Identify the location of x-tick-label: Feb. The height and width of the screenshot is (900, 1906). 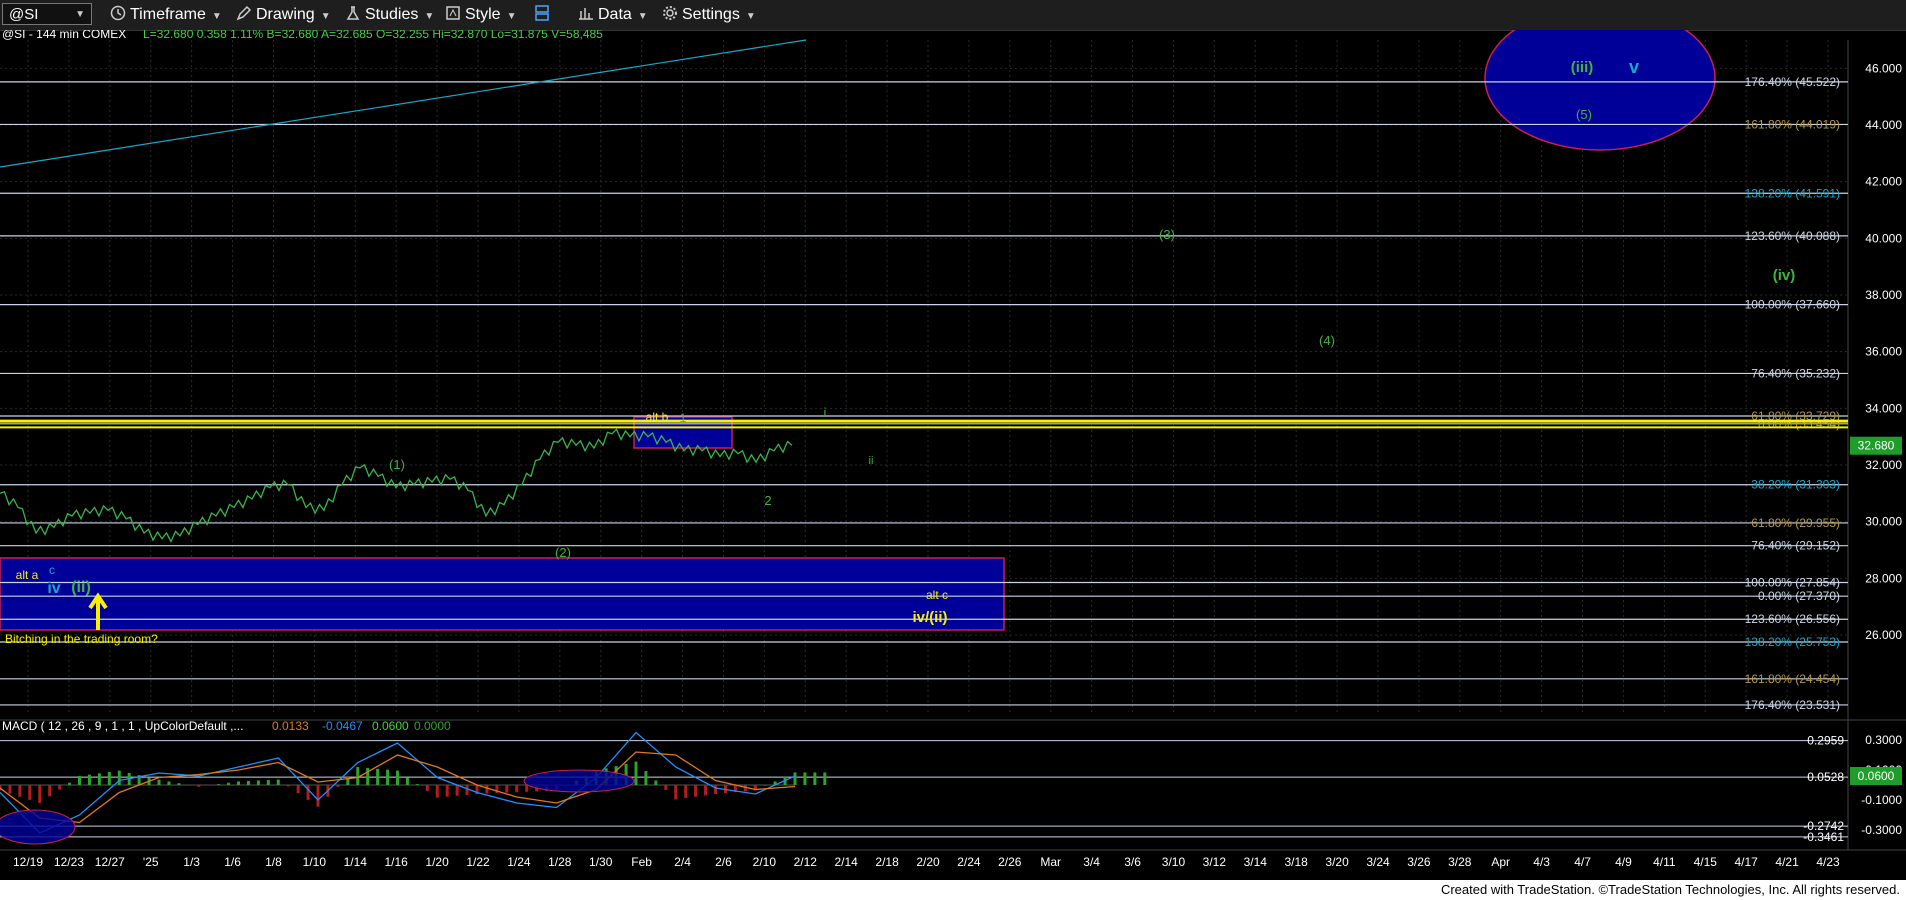
(641, 862).